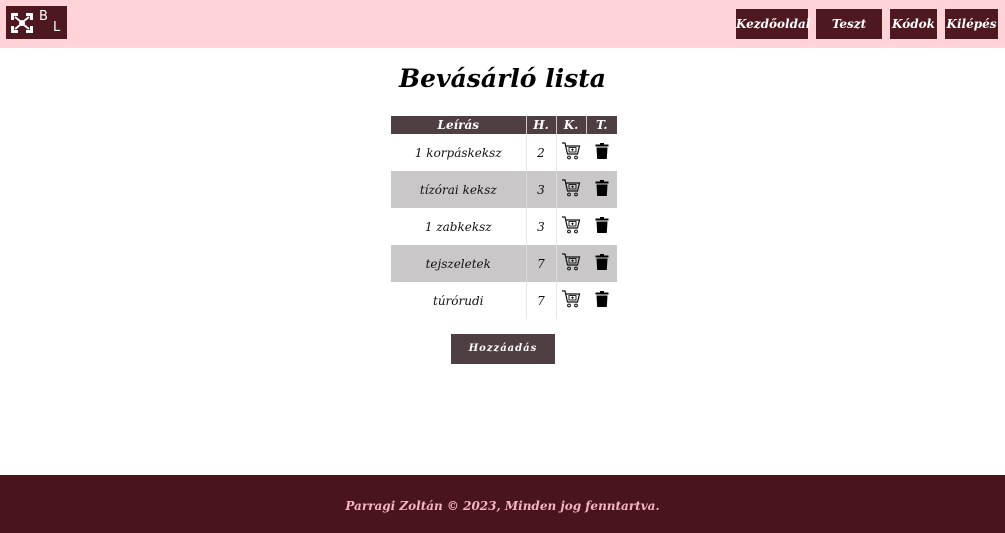 This screenshot has width=1005, height=533. Describe the element at coordinates (458, 300) in the screenshot. I see `item-description: túrórudi` at that location.